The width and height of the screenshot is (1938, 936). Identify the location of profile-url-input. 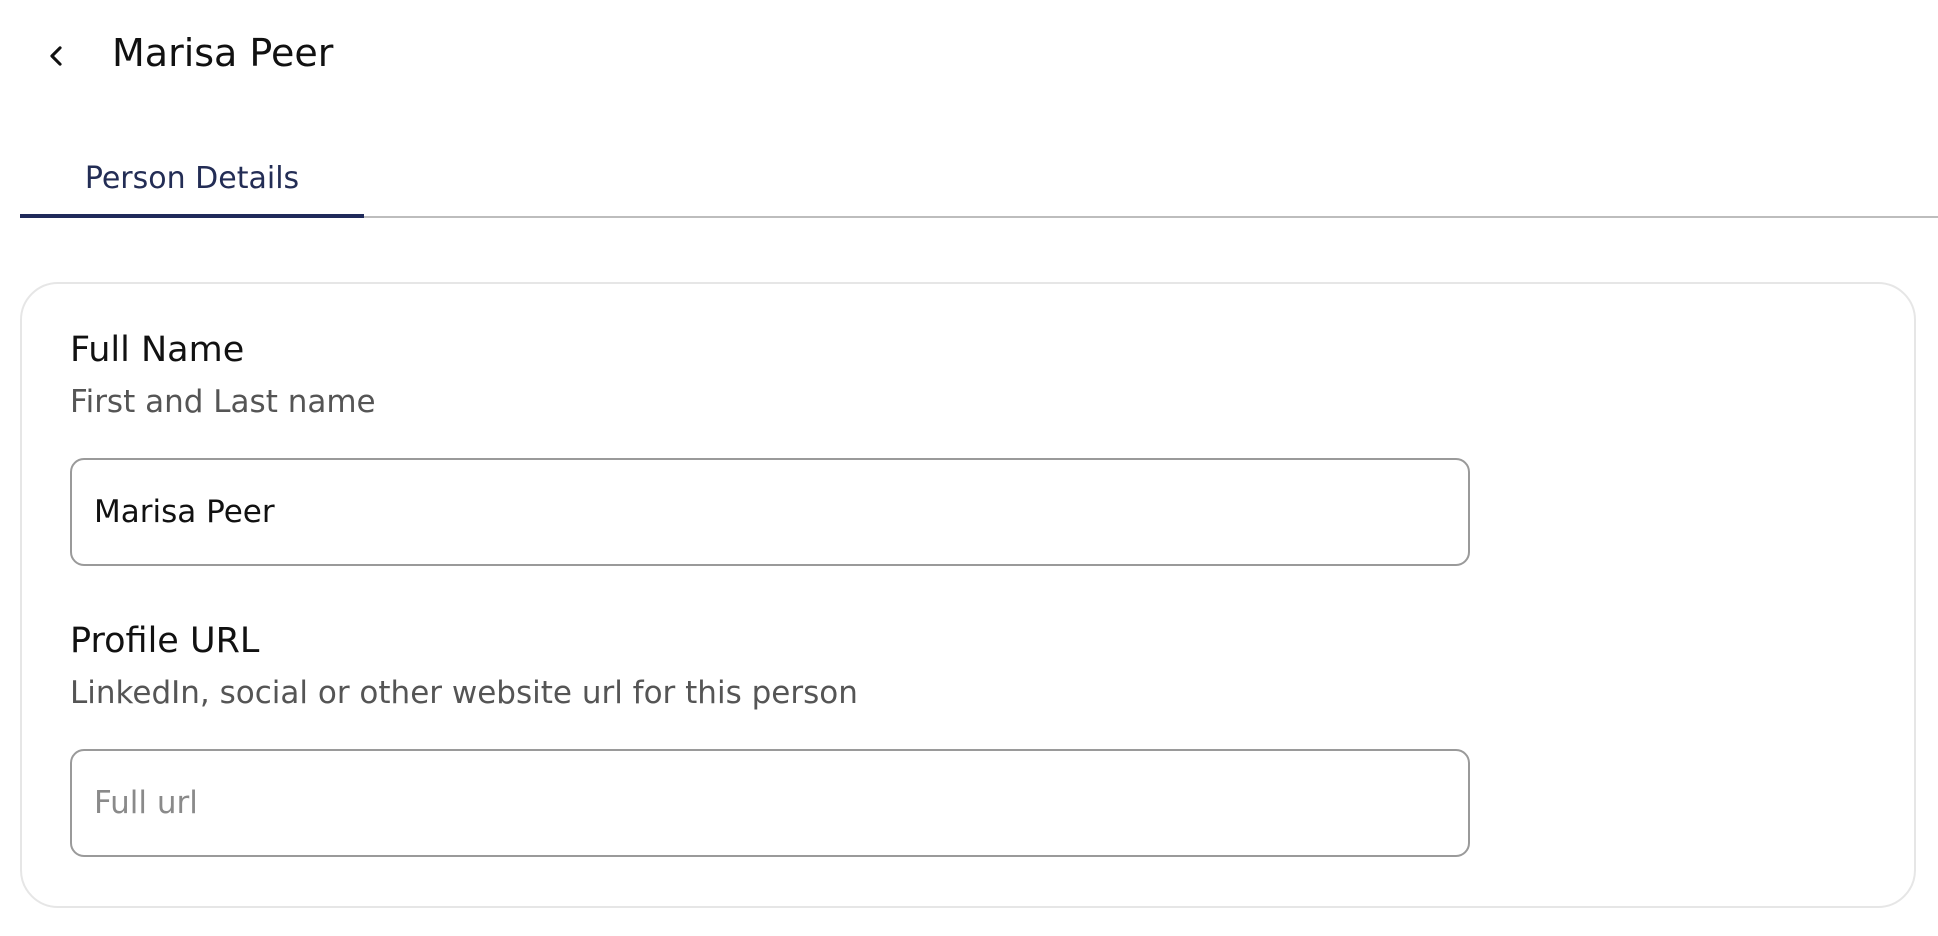
(770, 803).